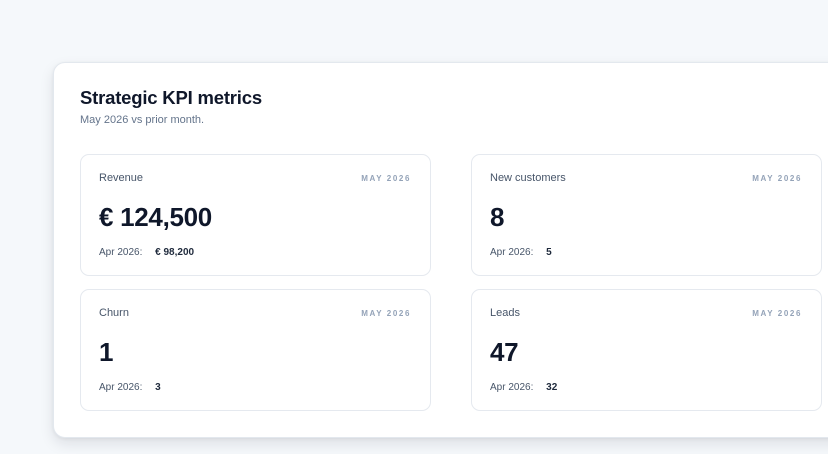  I want to click on card-value: € 124,500, so click(155, 217).